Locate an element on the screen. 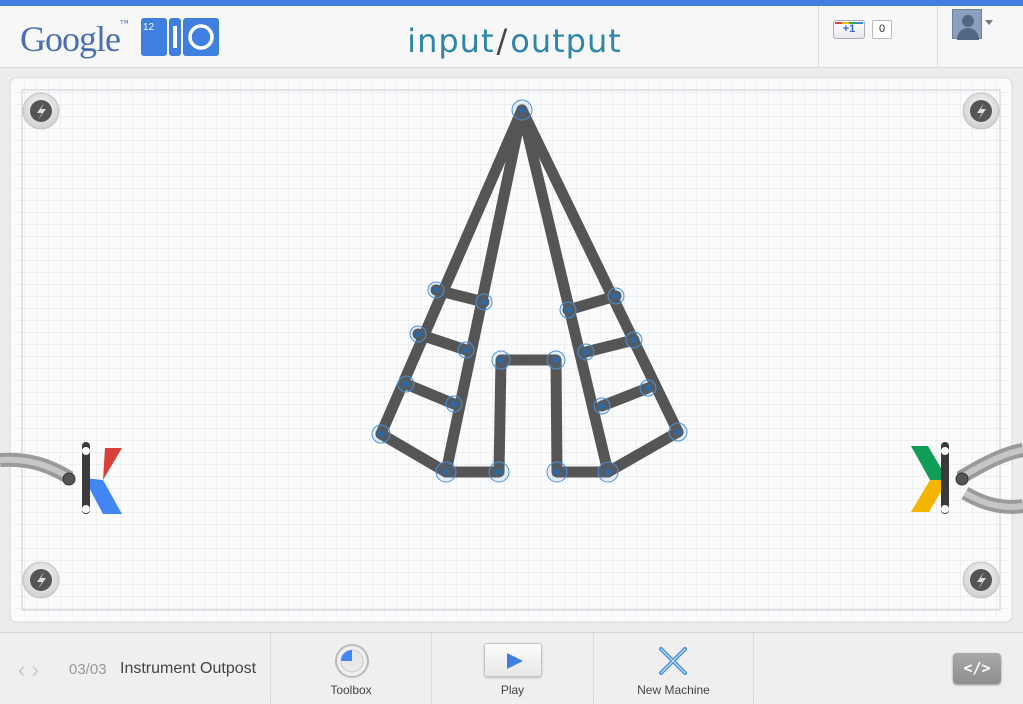  plus-one-area: +1 0 is located at coordinates (878, 37).